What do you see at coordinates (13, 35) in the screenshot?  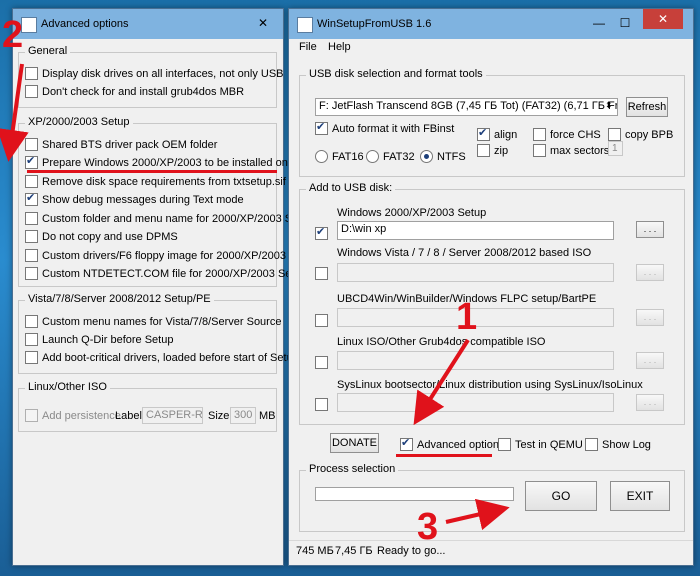 I see `annotation-number-2: 2` at bounding box center [13, 35].